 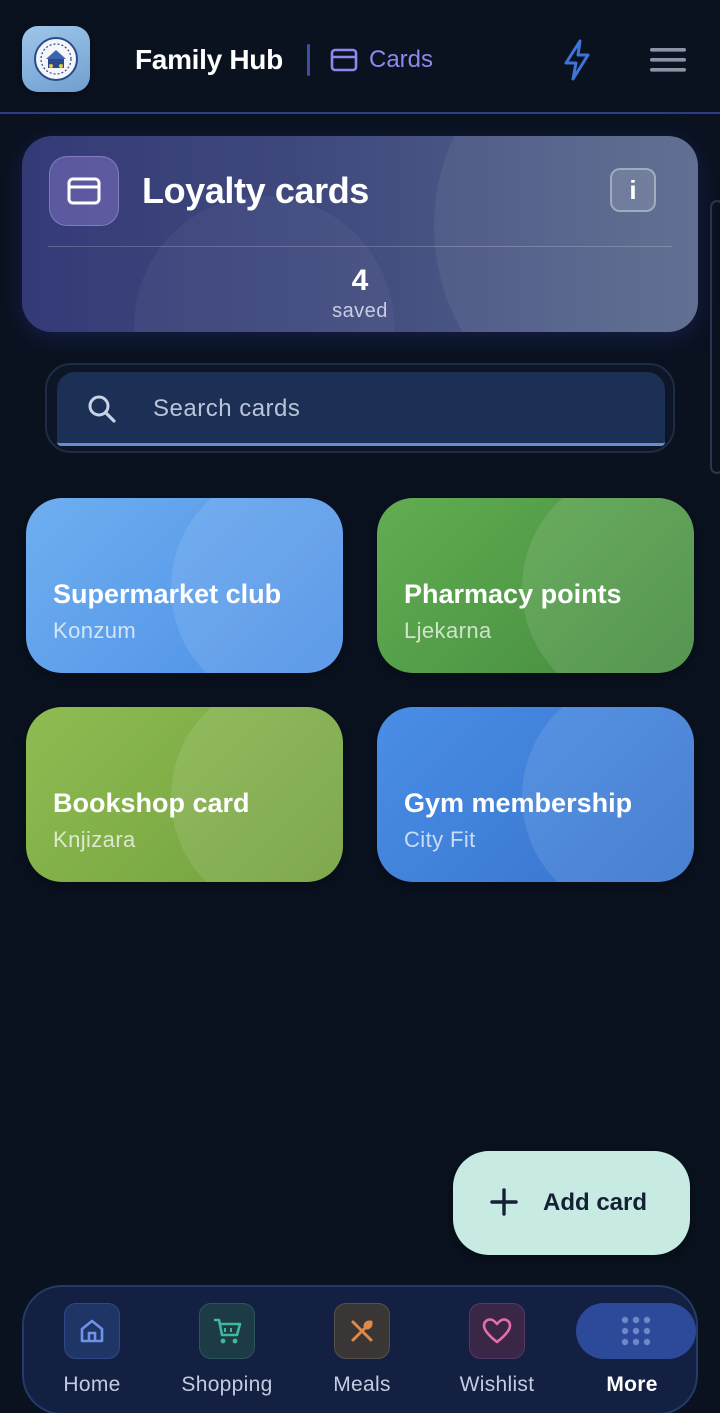 What do you see at coordinates (360, 311) in the screenshot?
I see `cards-count-label: saved` at bounding box center [360, 311].